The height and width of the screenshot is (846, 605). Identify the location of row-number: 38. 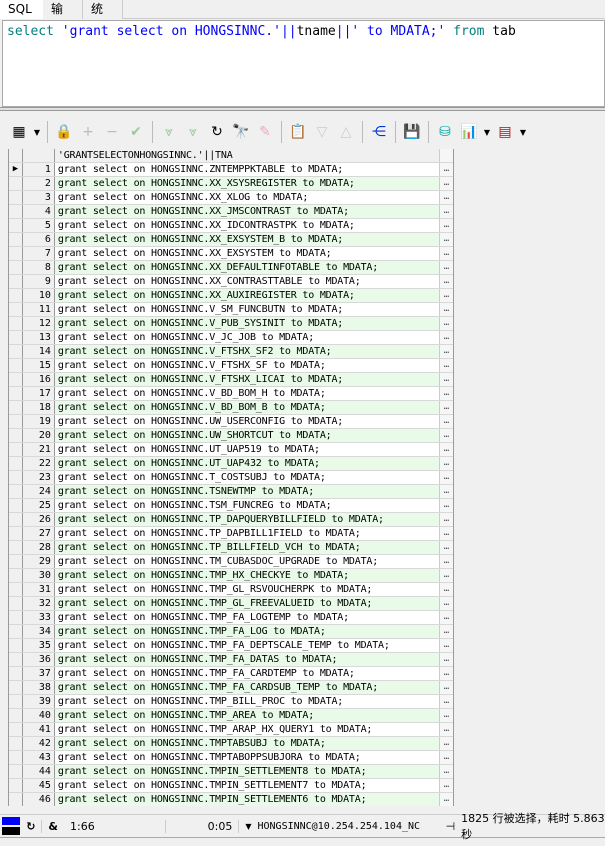
(38, 687).